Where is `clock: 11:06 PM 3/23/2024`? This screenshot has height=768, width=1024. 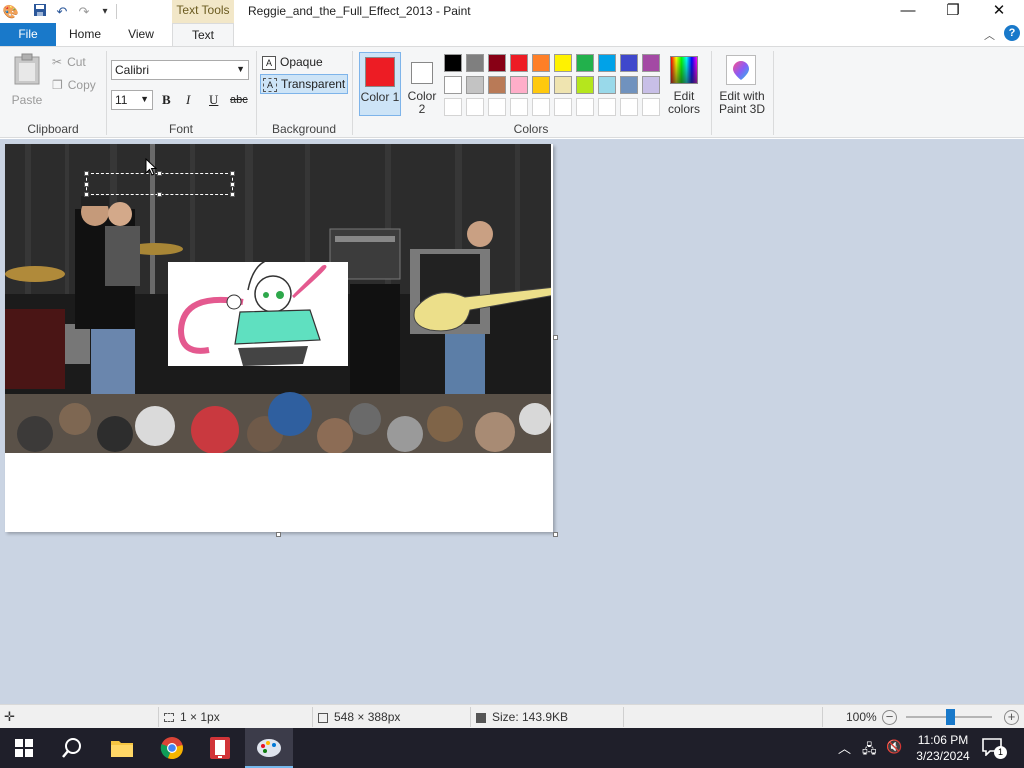 clock: 11:06 PM 3/23/2024 is located at coordinates (943, 748).